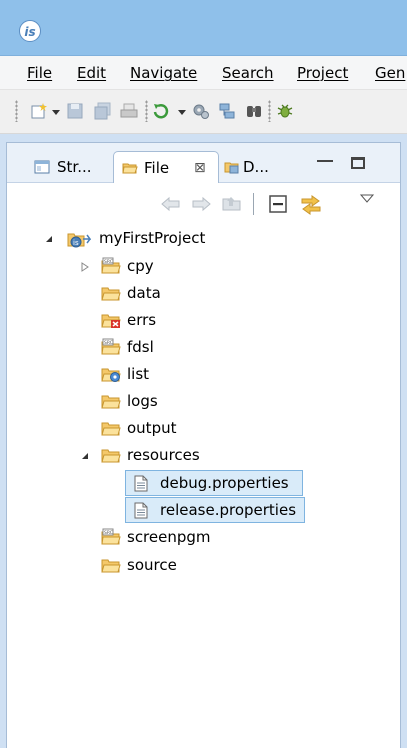 The image size is (407, 748). Describe the element at coordinates (322, 73) in the screenshot. I see `menu-project: Project` at that location.